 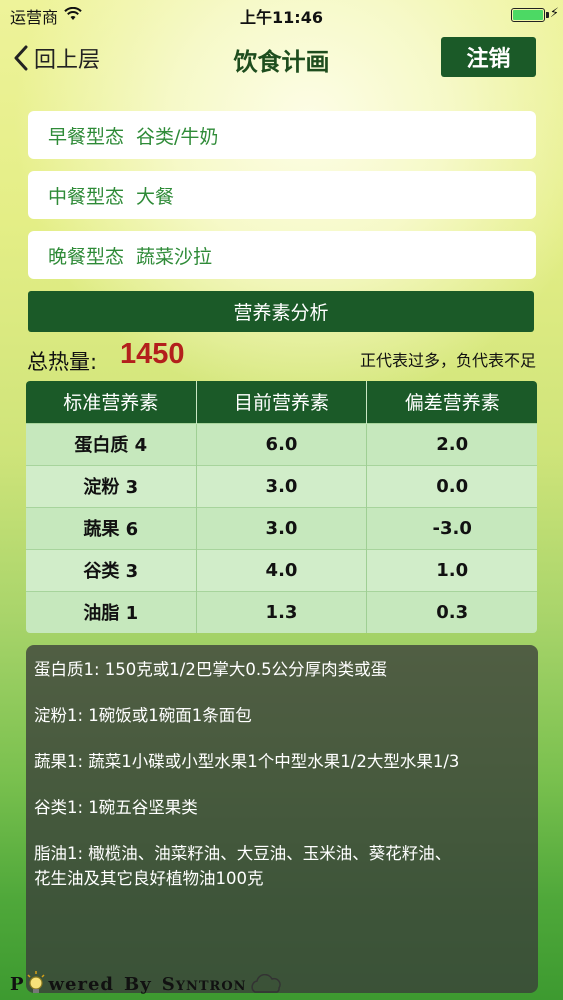 What do you see at coordinates (177, 136) in the screenshot?
I see `breakfast-value: 谷类/牛奶` at bounding box center [177, 136].